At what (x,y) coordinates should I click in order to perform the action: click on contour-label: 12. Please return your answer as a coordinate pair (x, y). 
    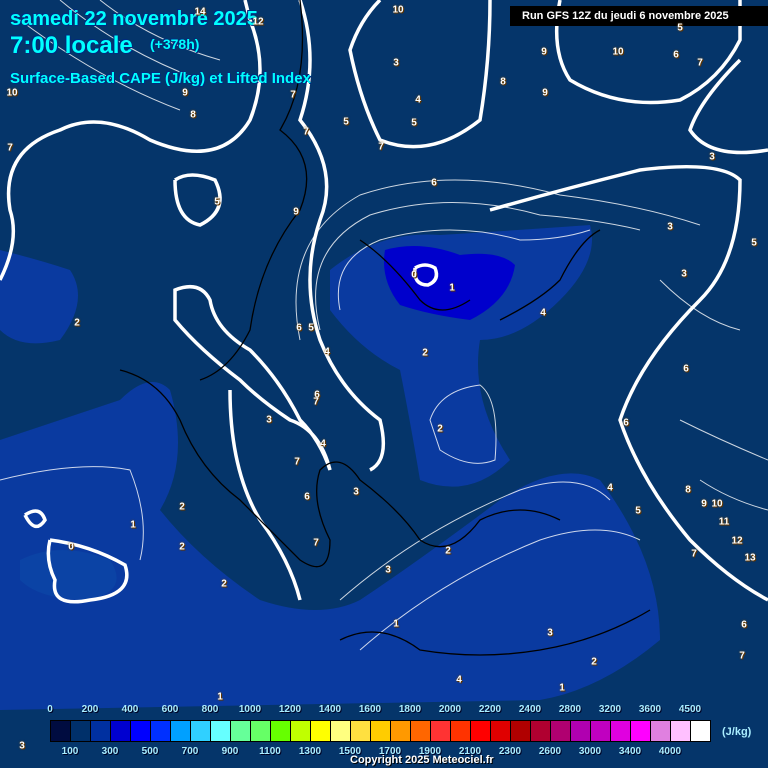
    Looking at the image, I should click on (737, 541).